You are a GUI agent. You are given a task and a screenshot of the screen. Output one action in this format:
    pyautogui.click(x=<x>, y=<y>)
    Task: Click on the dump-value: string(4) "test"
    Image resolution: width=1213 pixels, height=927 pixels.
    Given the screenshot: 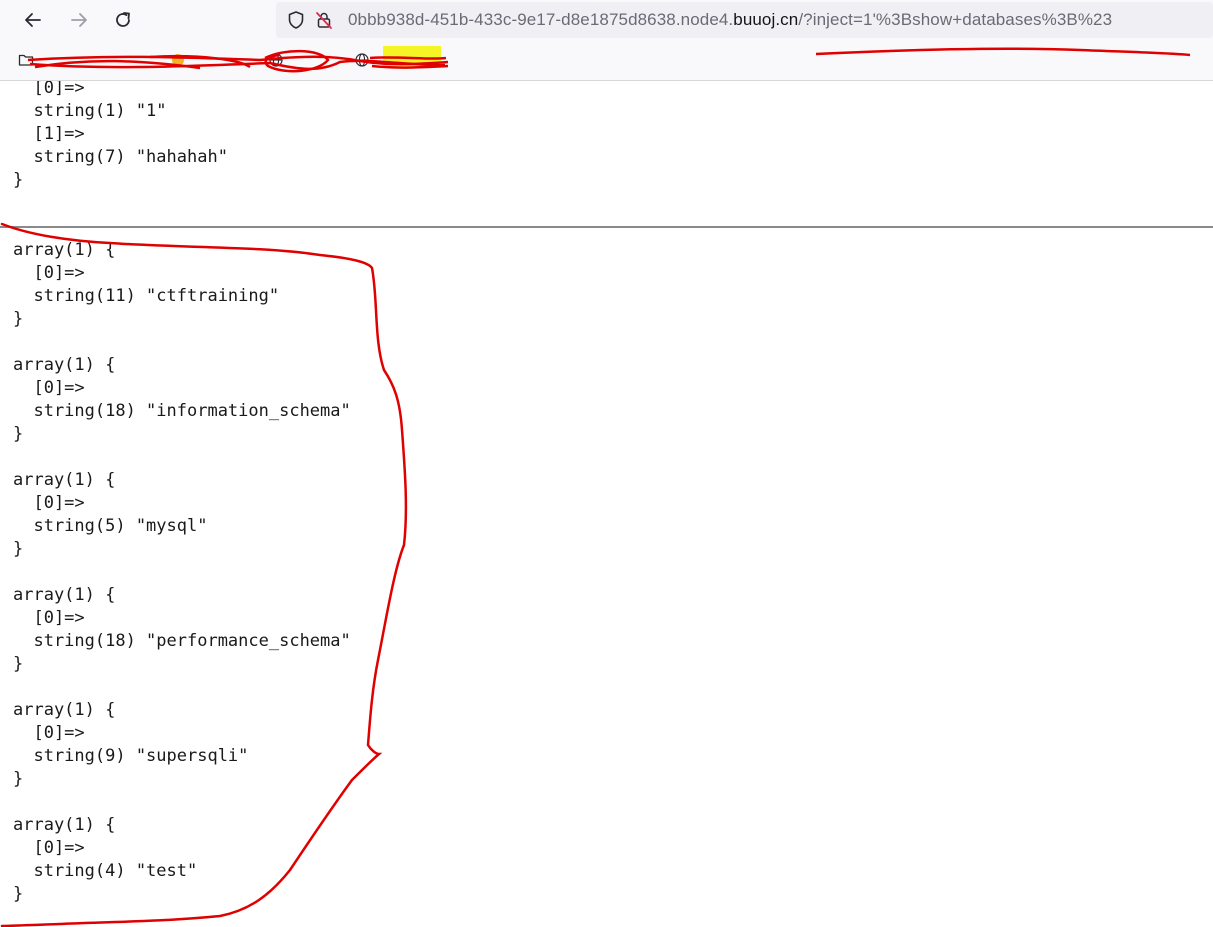 What is the action you would take?
    pyautogui.click(x=105, y=871)
    